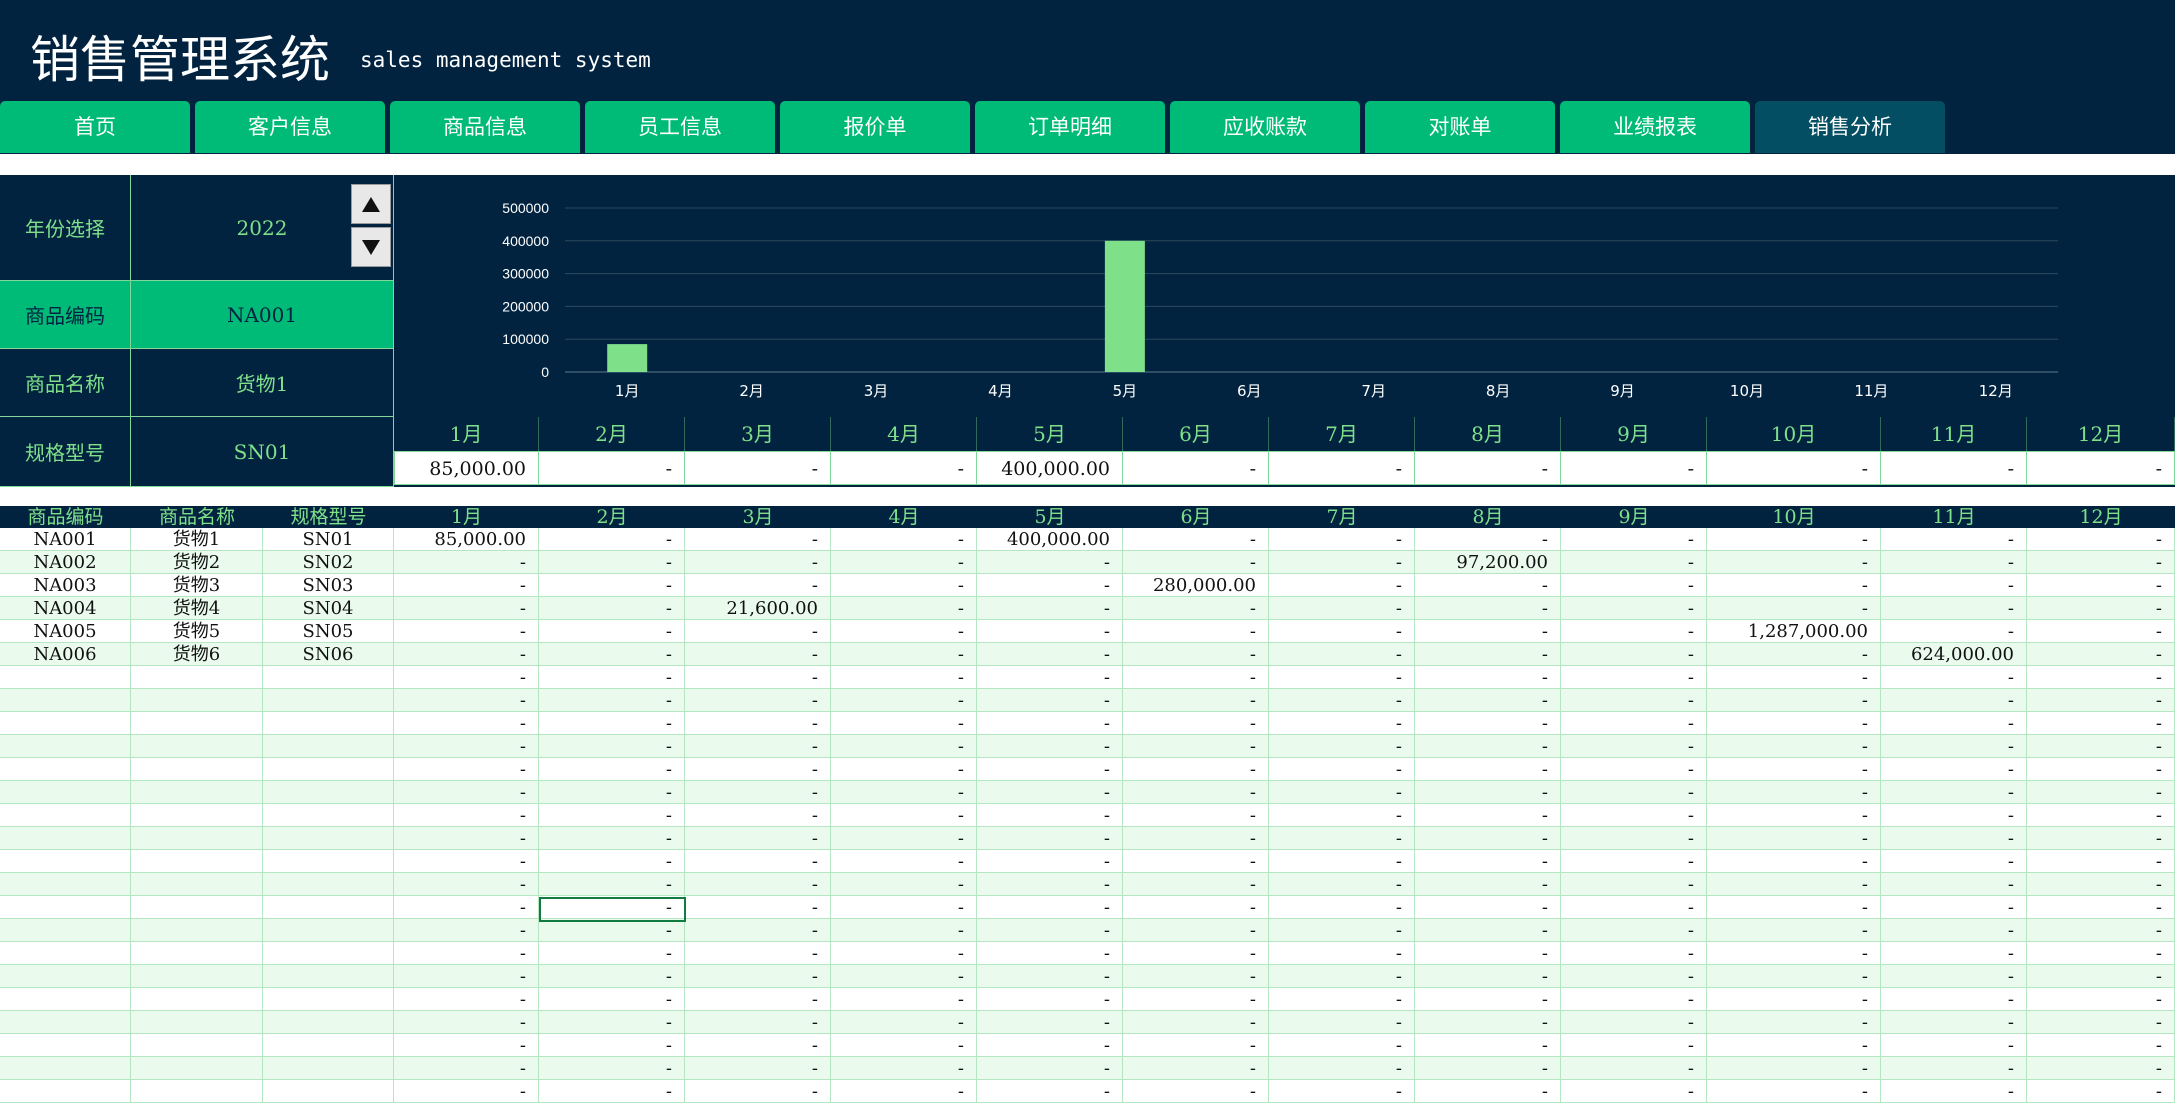 The width and height of the screenshot is (2175, 1104). What do you see at coordinates (1070, 127) in the screenshot?
I see `tab-5: 订单明细` at bounding box center [1070, 127].